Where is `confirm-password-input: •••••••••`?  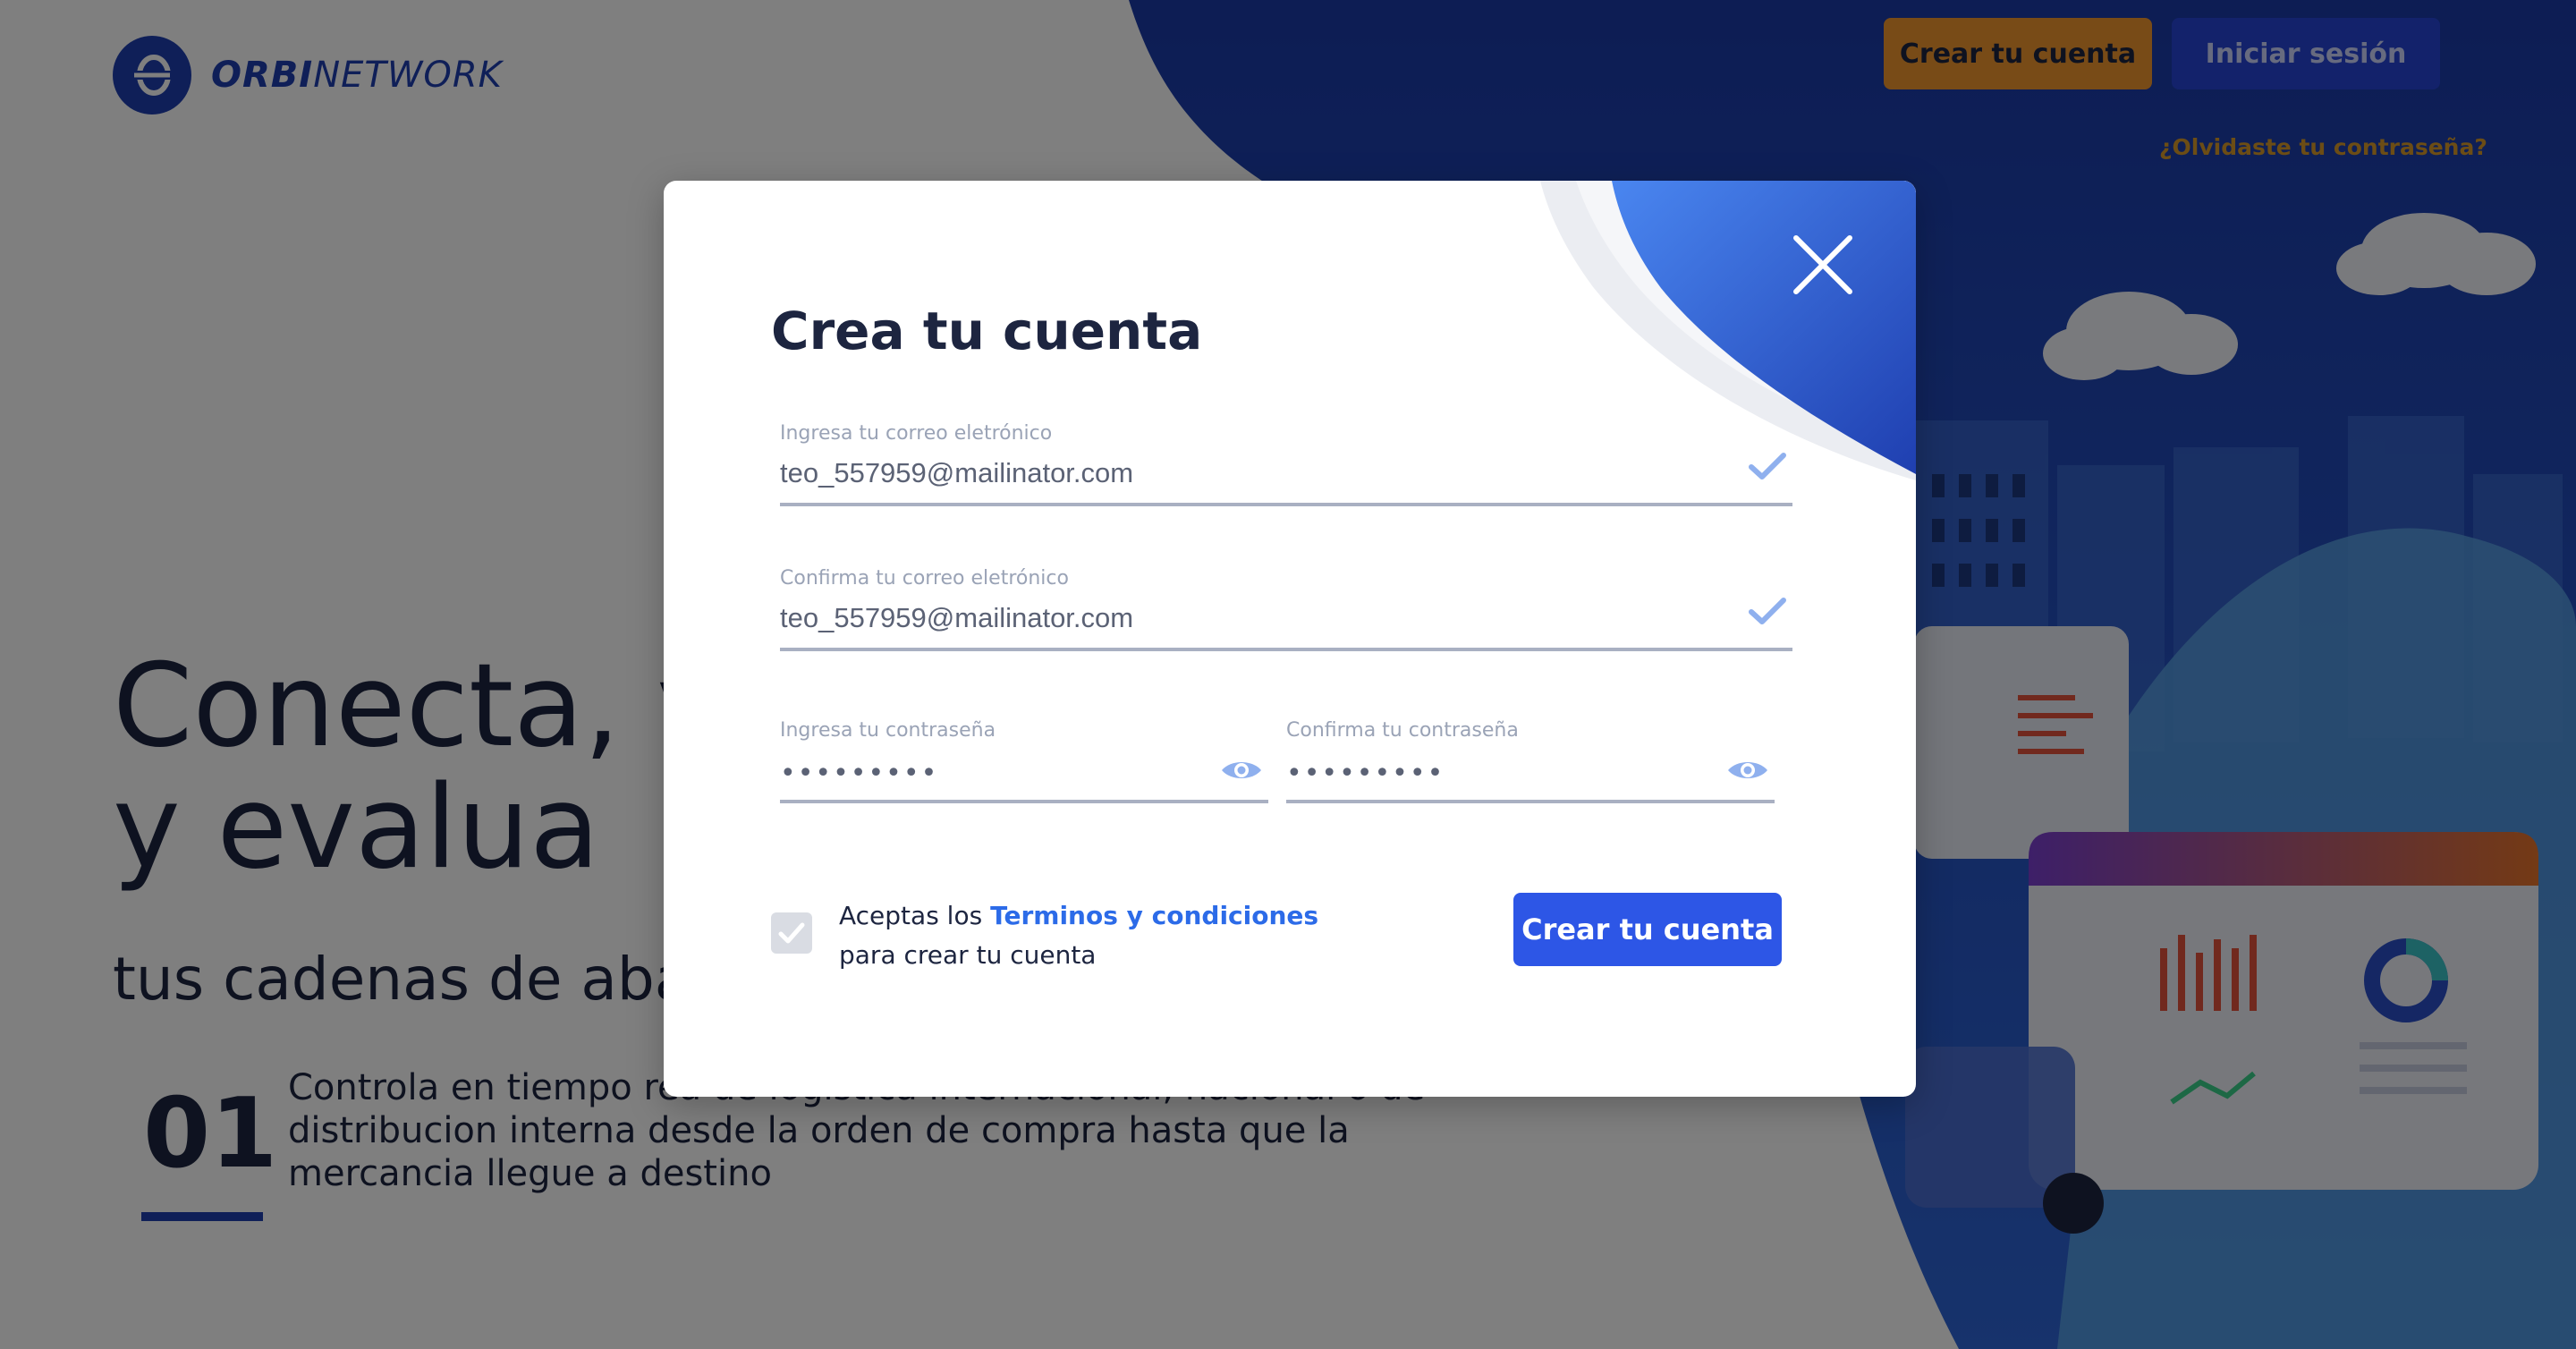 confirm-password-input: ••••••••• is located at coordinates (1530, 773).